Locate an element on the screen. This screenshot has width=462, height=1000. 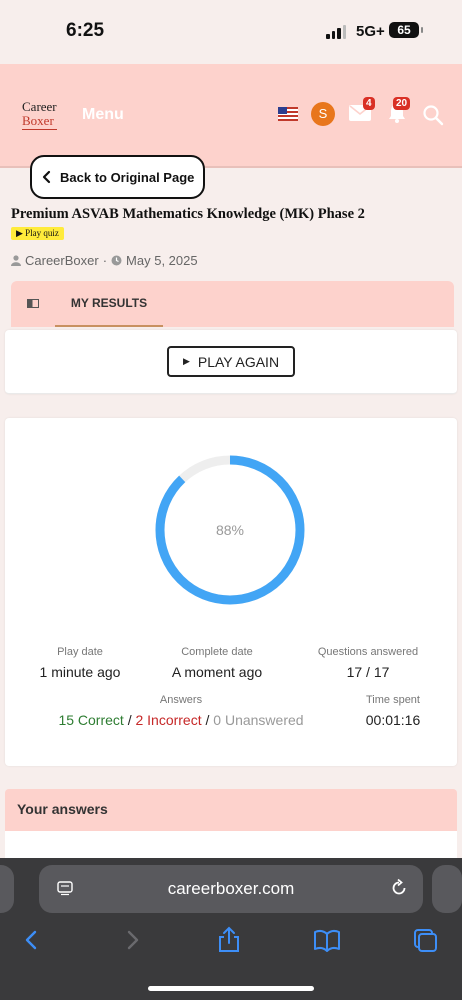
play-triangle-icon: ▶ is located at coordinates (19, 233).